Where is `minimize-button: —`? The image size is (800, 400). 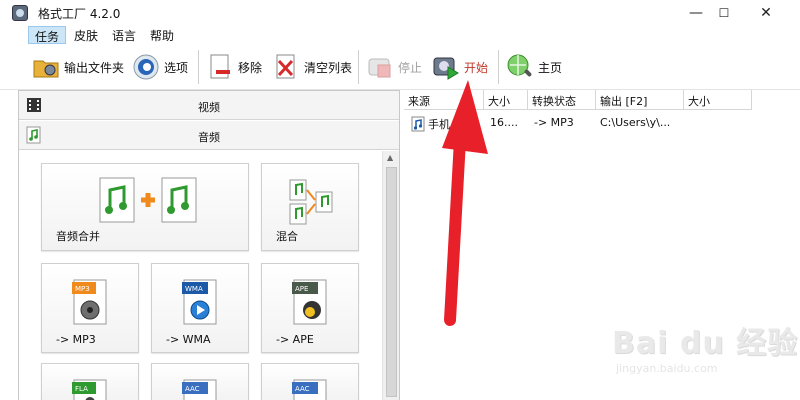 minimize-button: — is located at coordinates (696, 13).